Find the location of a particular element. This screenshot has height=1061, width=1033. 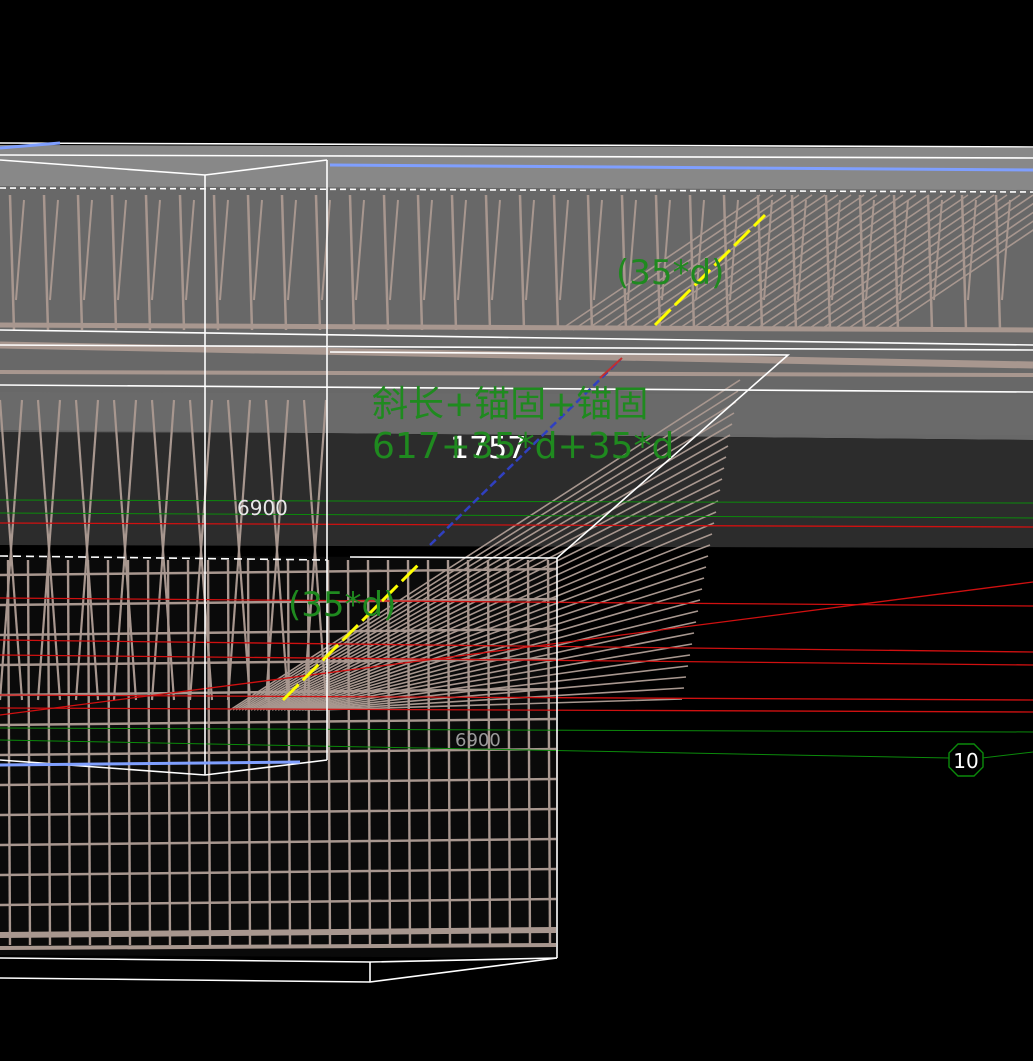

axis-marker-label: 10 is located at coordinates (965, 761).